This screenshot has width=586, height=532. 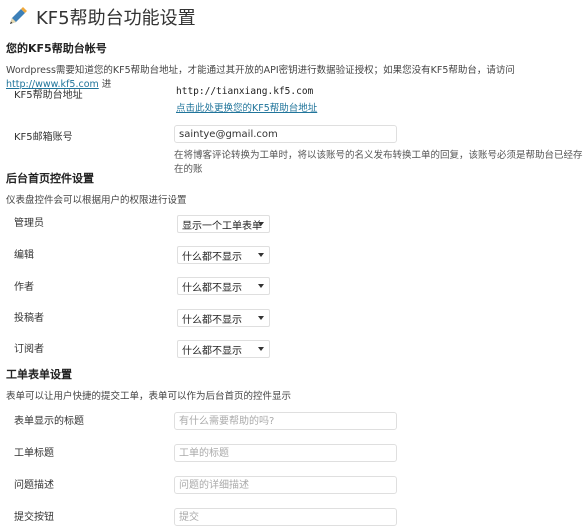 What do you see at coordinates (29, 223) in the screenshot?
I see `role-label-admin: 管理员` at bounding box center [29, 223].